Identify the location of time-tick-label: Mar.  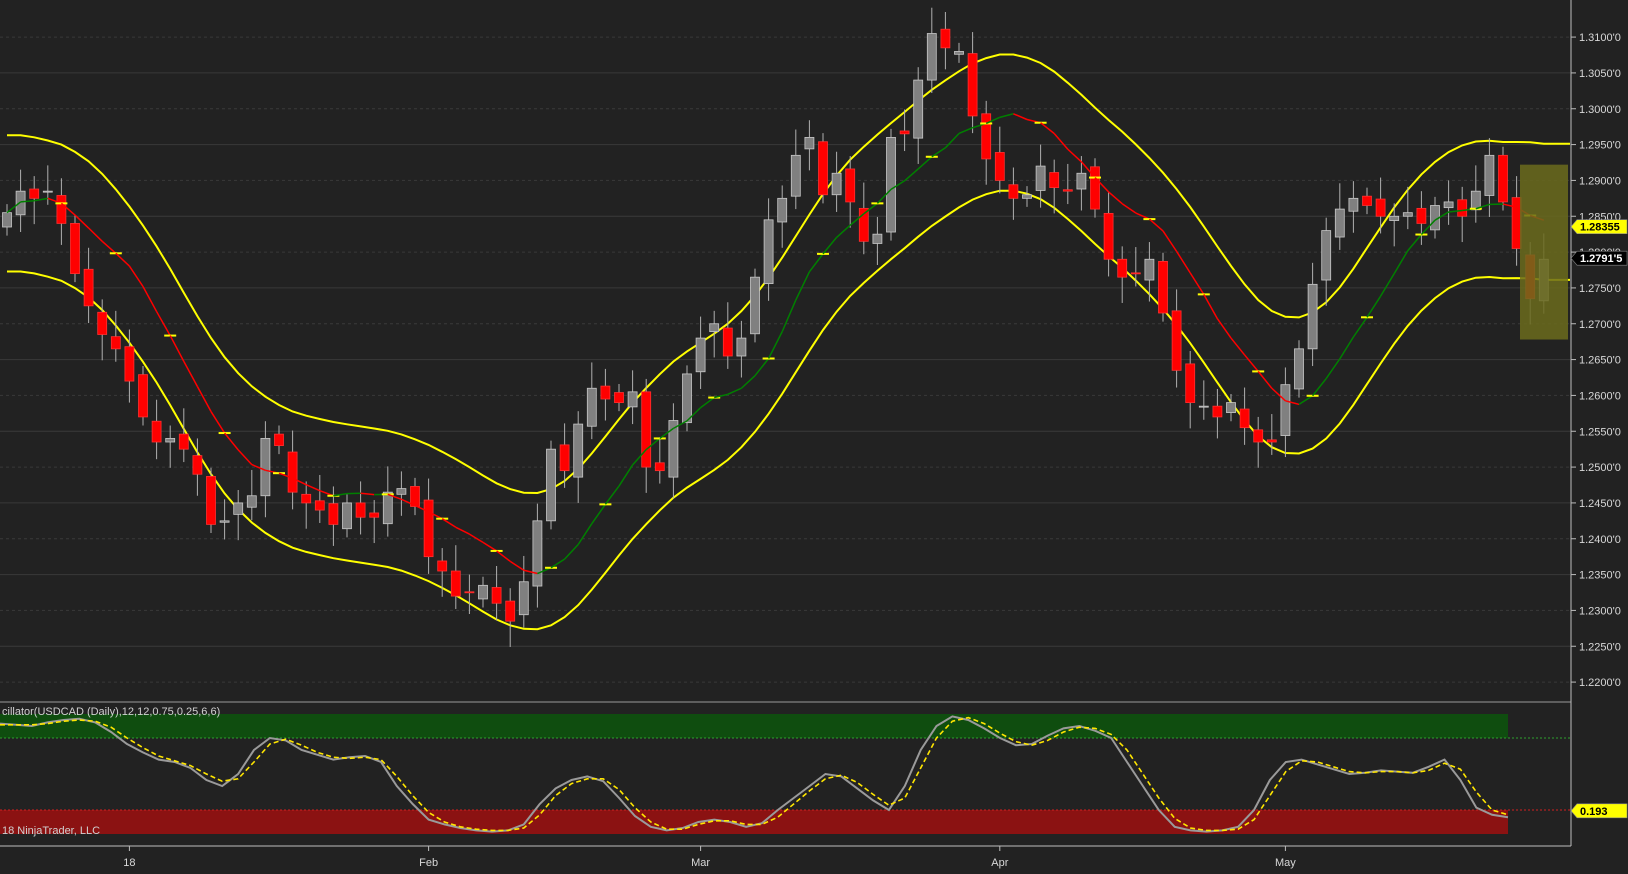
(700, 863).